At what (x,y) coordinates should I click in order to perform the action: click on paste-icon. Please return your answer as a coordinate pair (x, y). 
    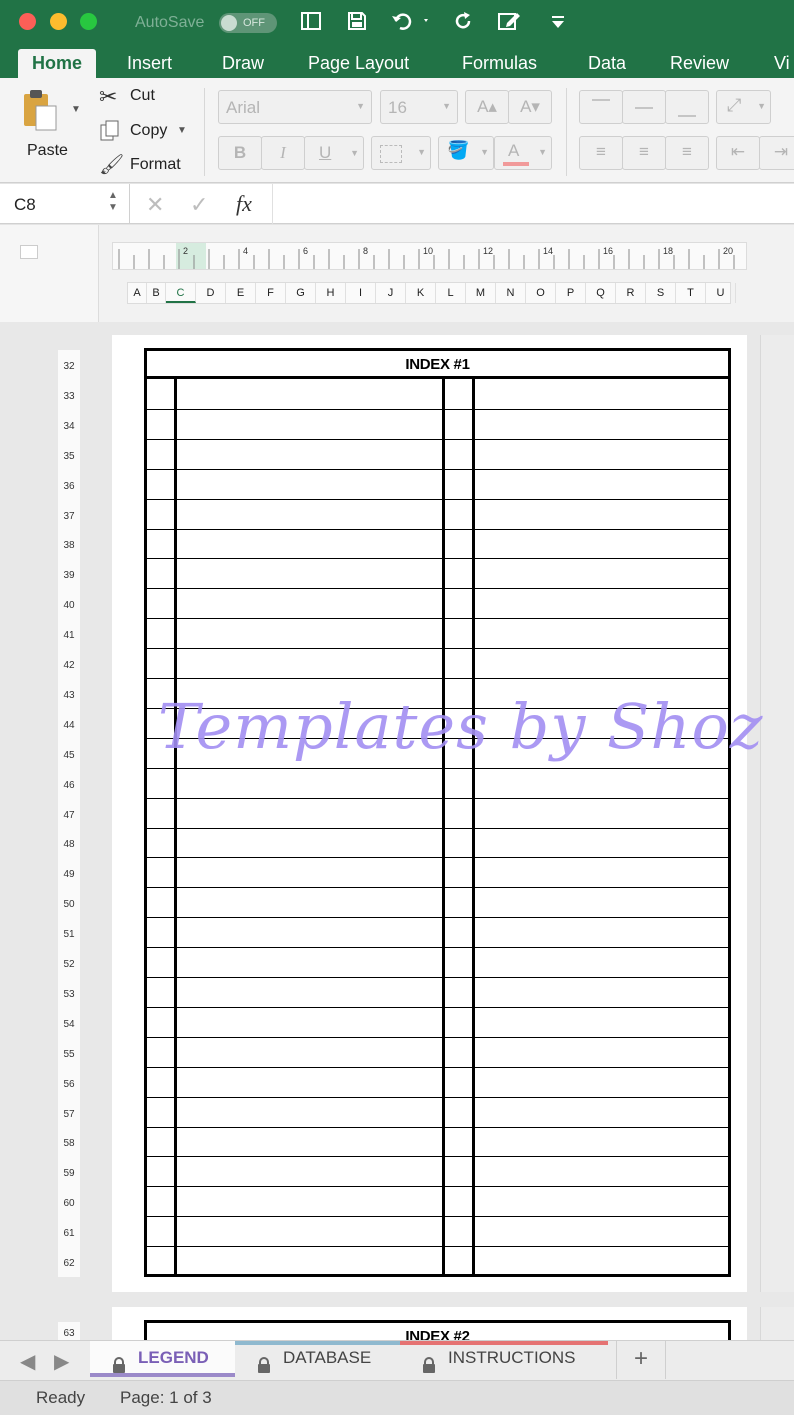
    Looking at the image, I should click on (40, 112).